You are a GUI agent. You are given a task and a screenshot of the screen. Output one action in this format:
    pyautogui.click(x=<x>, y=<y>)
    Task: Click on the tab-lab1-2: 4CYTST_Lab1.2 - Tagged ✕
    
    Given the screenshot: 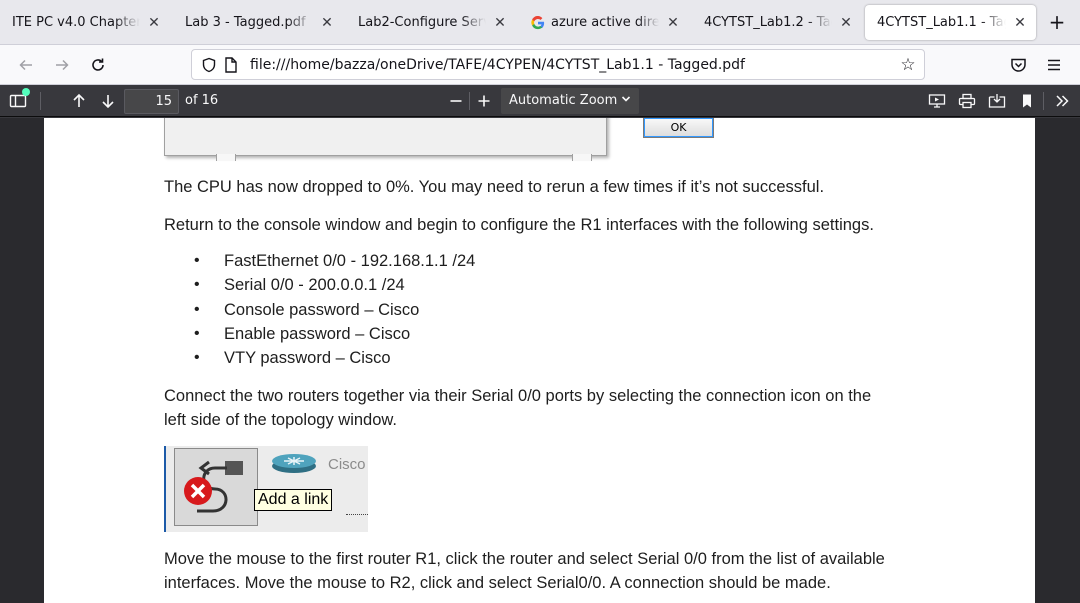 What is the action you would take?
    pyautogui.click(x=777, y=22)
    